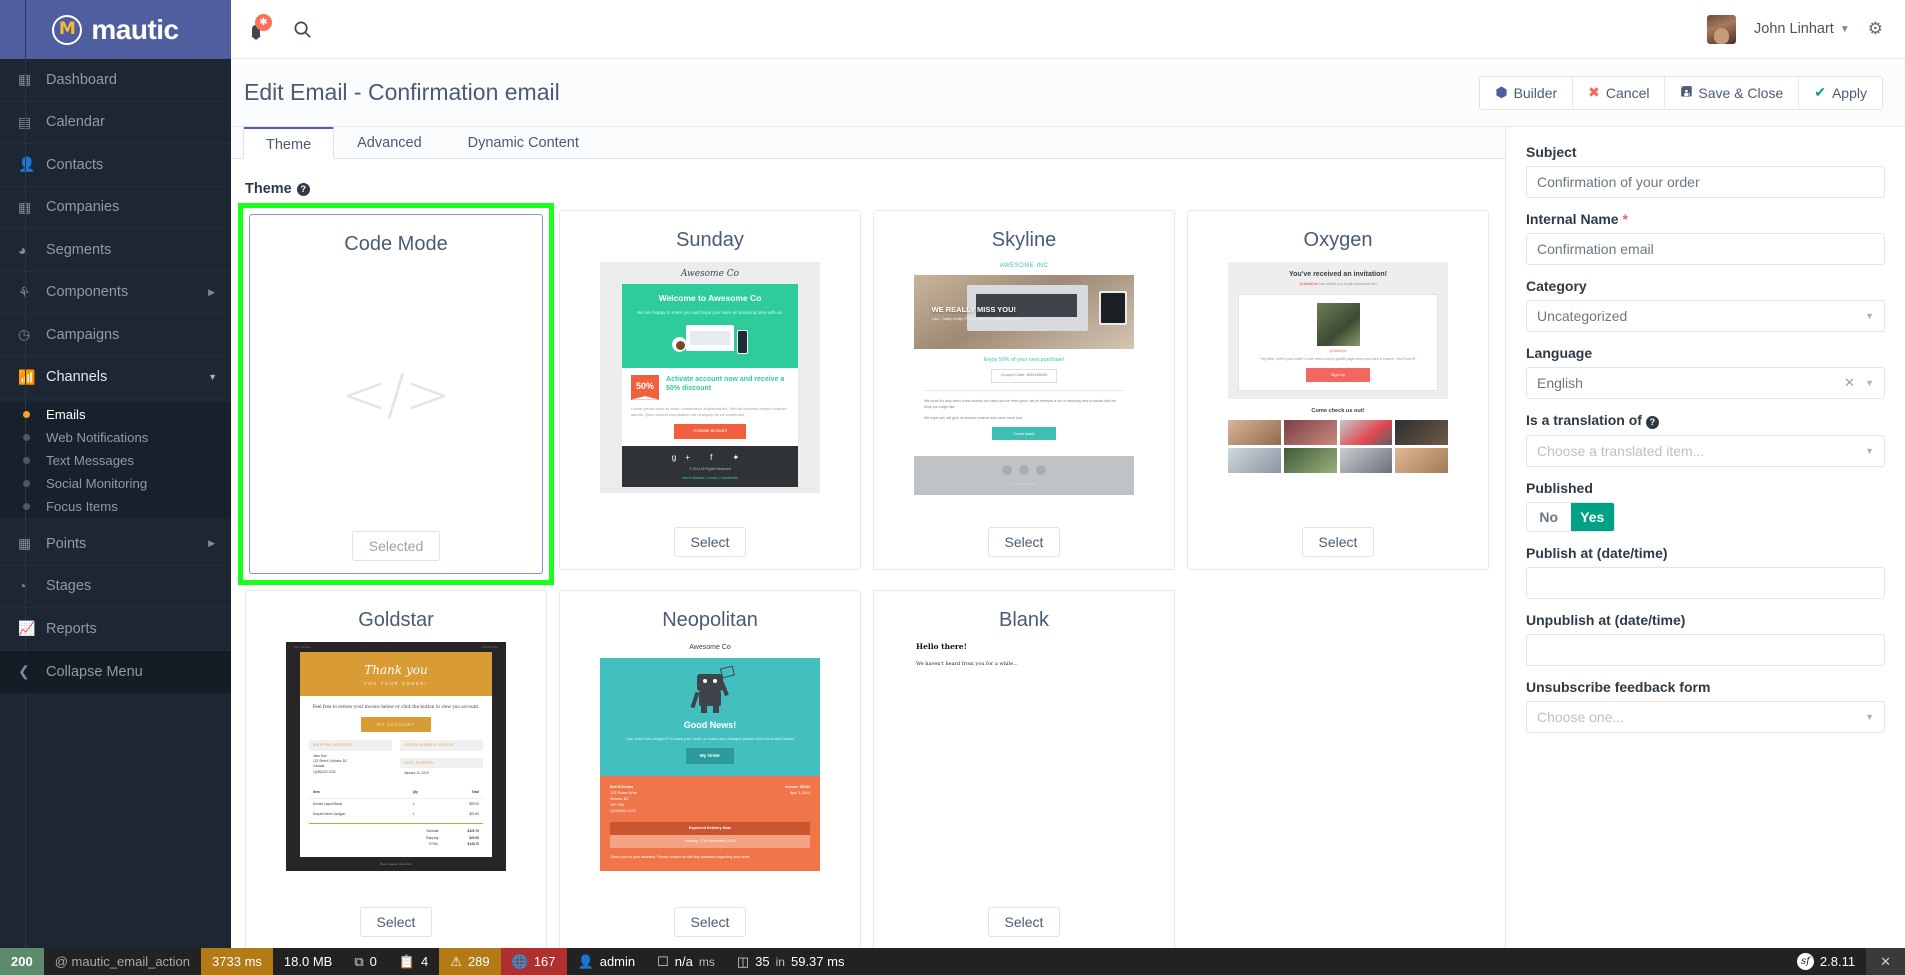 The height and width of the screenshot is (975, 1905). Describe the element at coordinates (115, 506) in the screenshot. I see `sidebar-item-focus-items: Focus Items` at that location.